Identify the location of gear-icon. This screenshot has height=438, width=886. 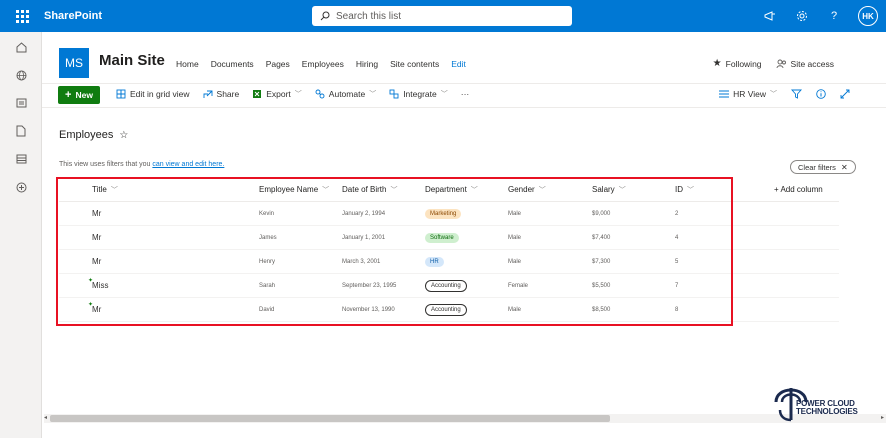
(802, 16).